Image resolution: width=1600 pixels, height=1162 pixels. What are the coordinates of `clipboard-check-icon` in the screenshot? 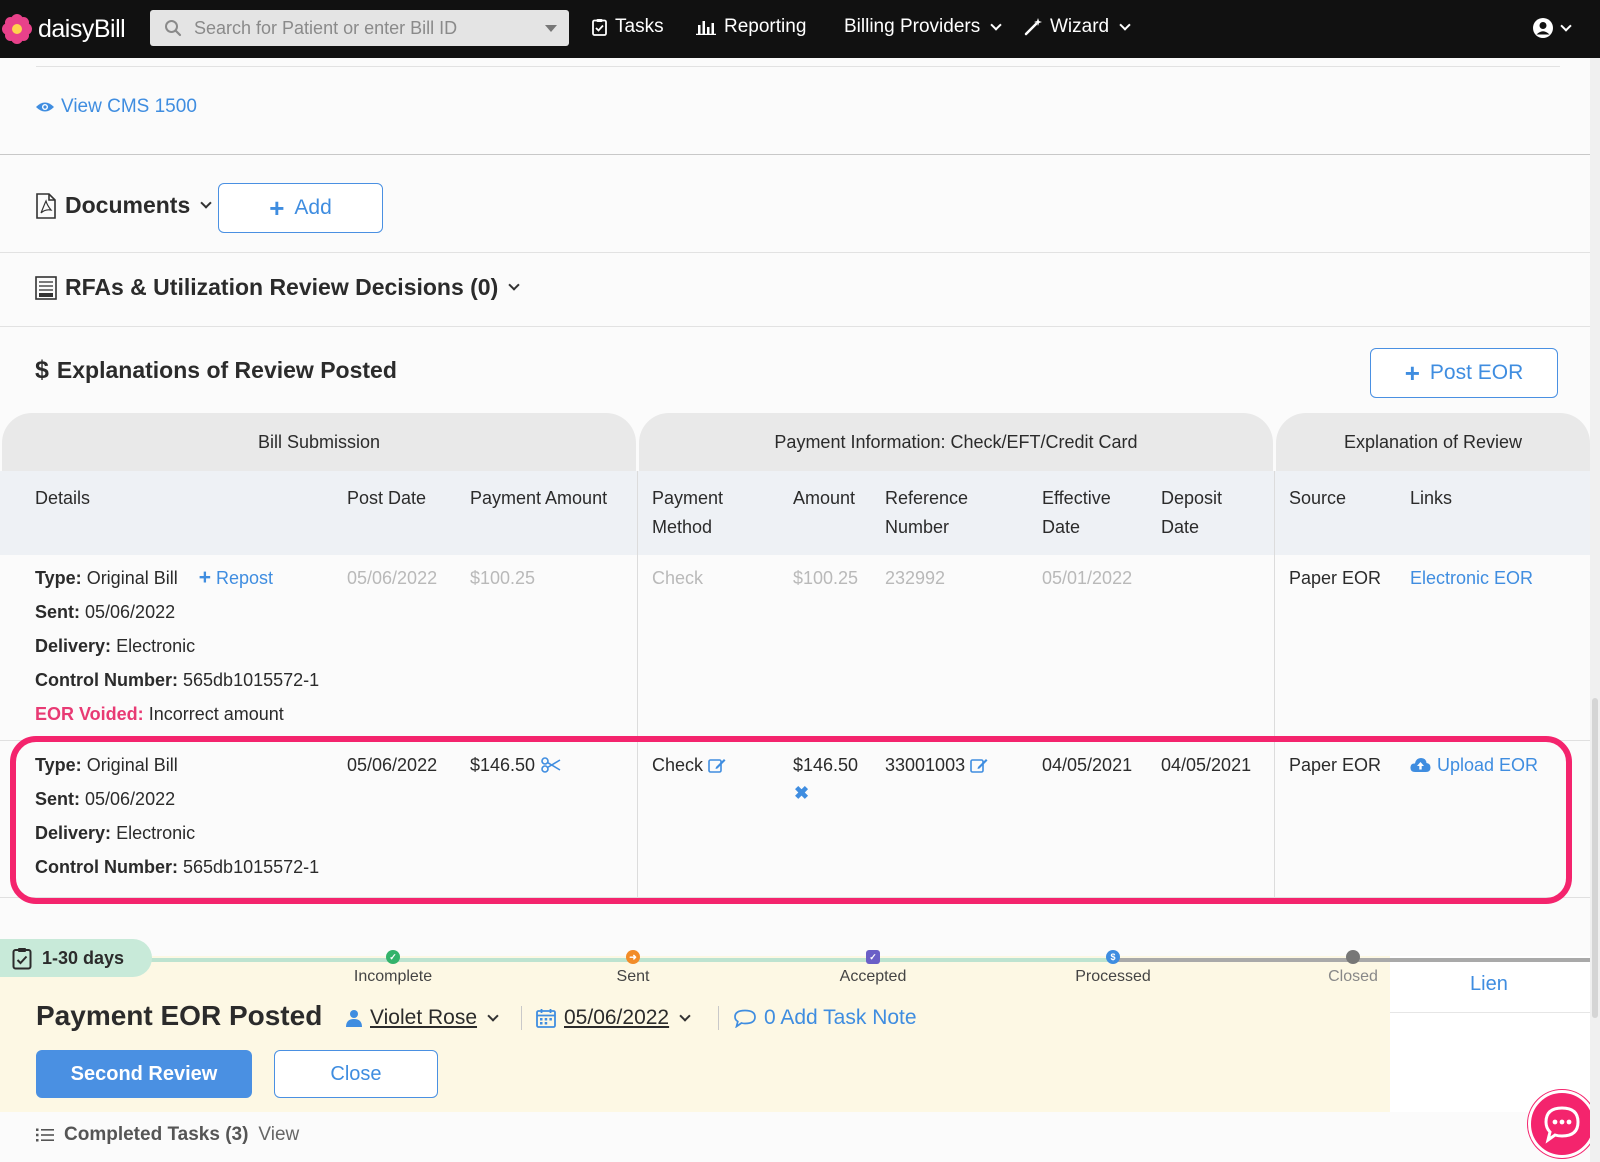 It's located at (22, 958).